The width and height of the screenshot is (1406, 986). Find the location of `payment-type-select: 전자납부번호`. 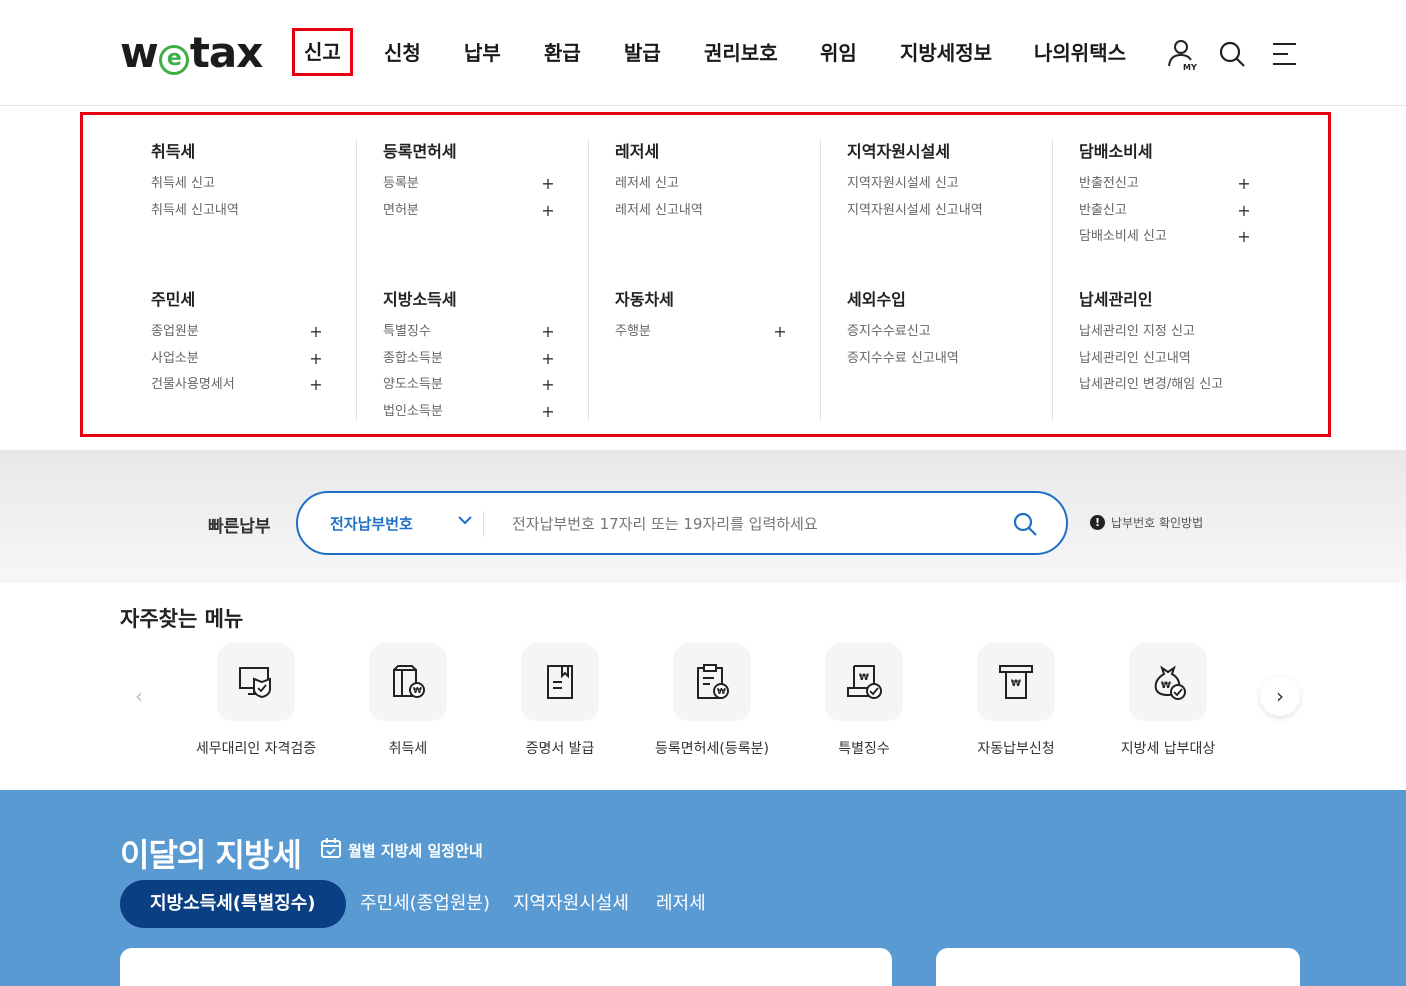

payment-type-select: 전자납부번호 is located at coordinates (371, 523).